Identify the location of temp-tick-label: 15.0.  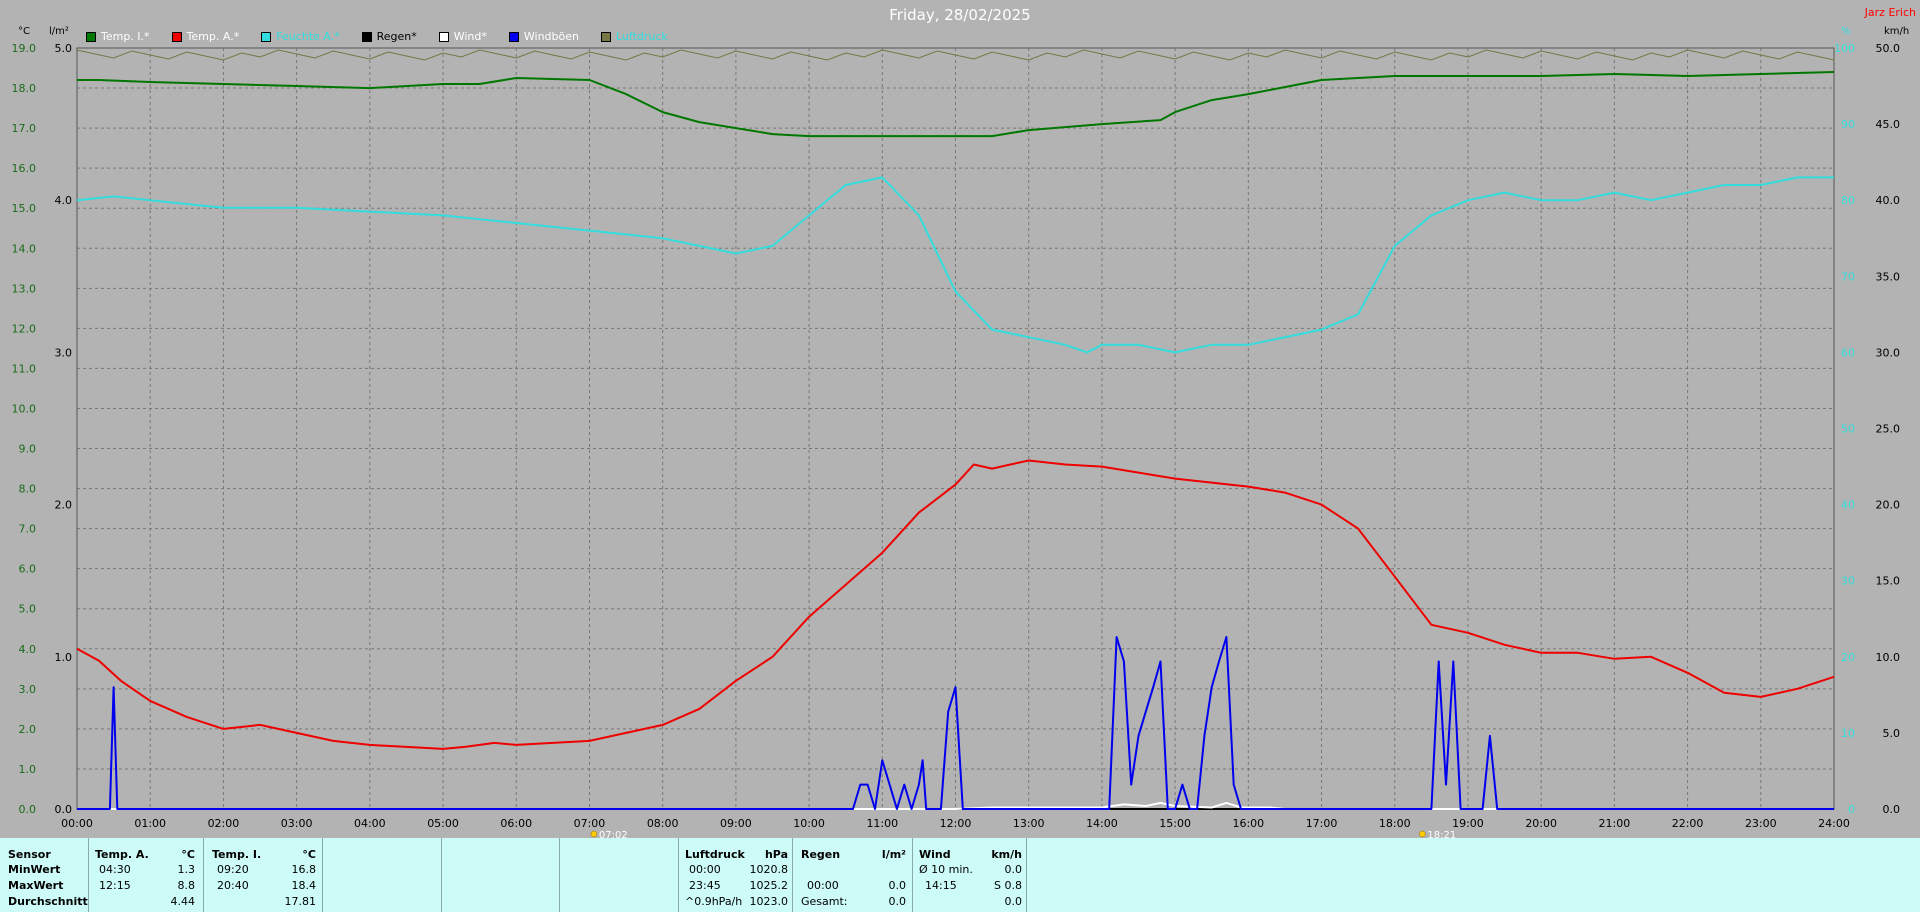
(24, 208).